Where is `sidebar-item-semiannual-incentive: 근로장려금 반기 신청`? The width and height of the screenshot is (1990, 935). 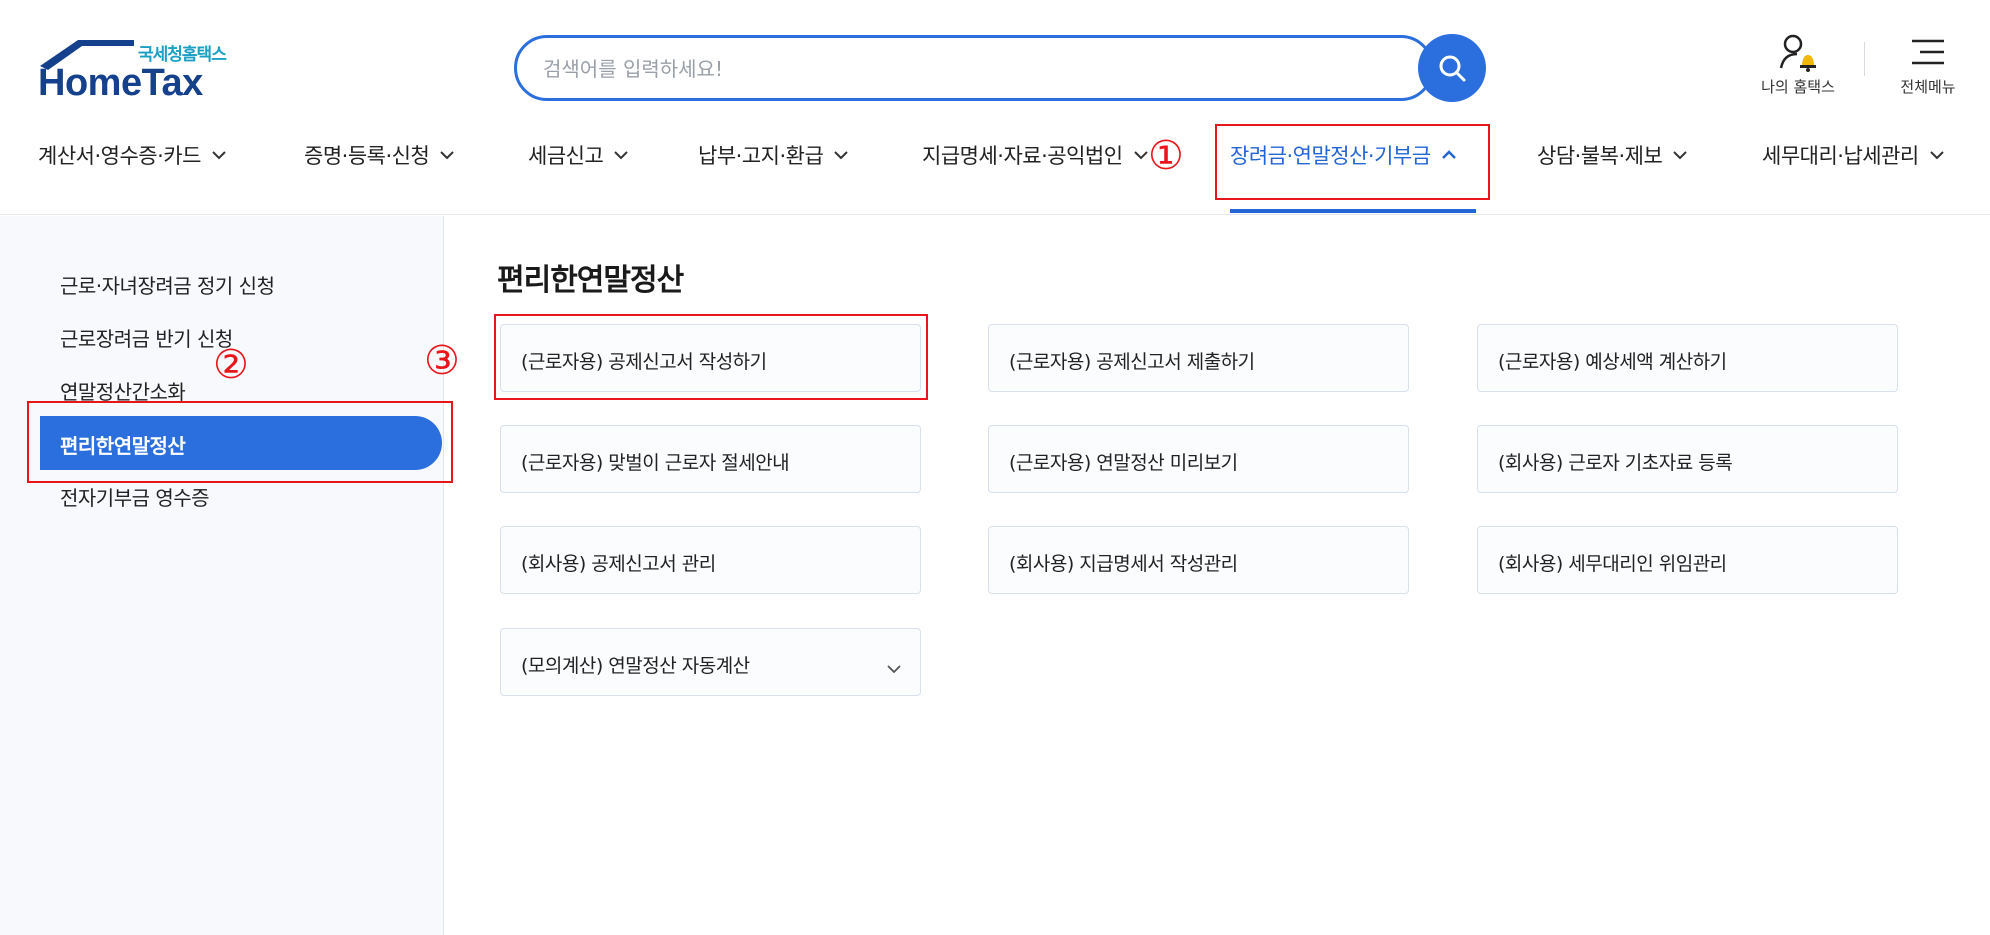 sidebar-item-semiannual-incentive: 근로장려금 반기 신청 is located at coordinates (146, 337).